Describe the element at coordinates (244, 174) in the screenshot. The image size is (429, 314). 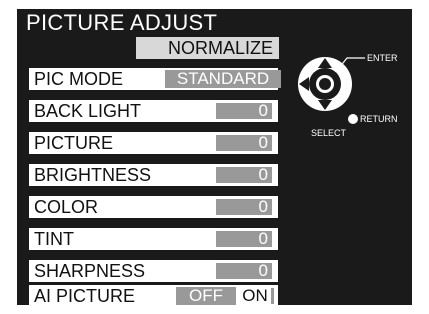
I see `brightness-value: 0` at that location.